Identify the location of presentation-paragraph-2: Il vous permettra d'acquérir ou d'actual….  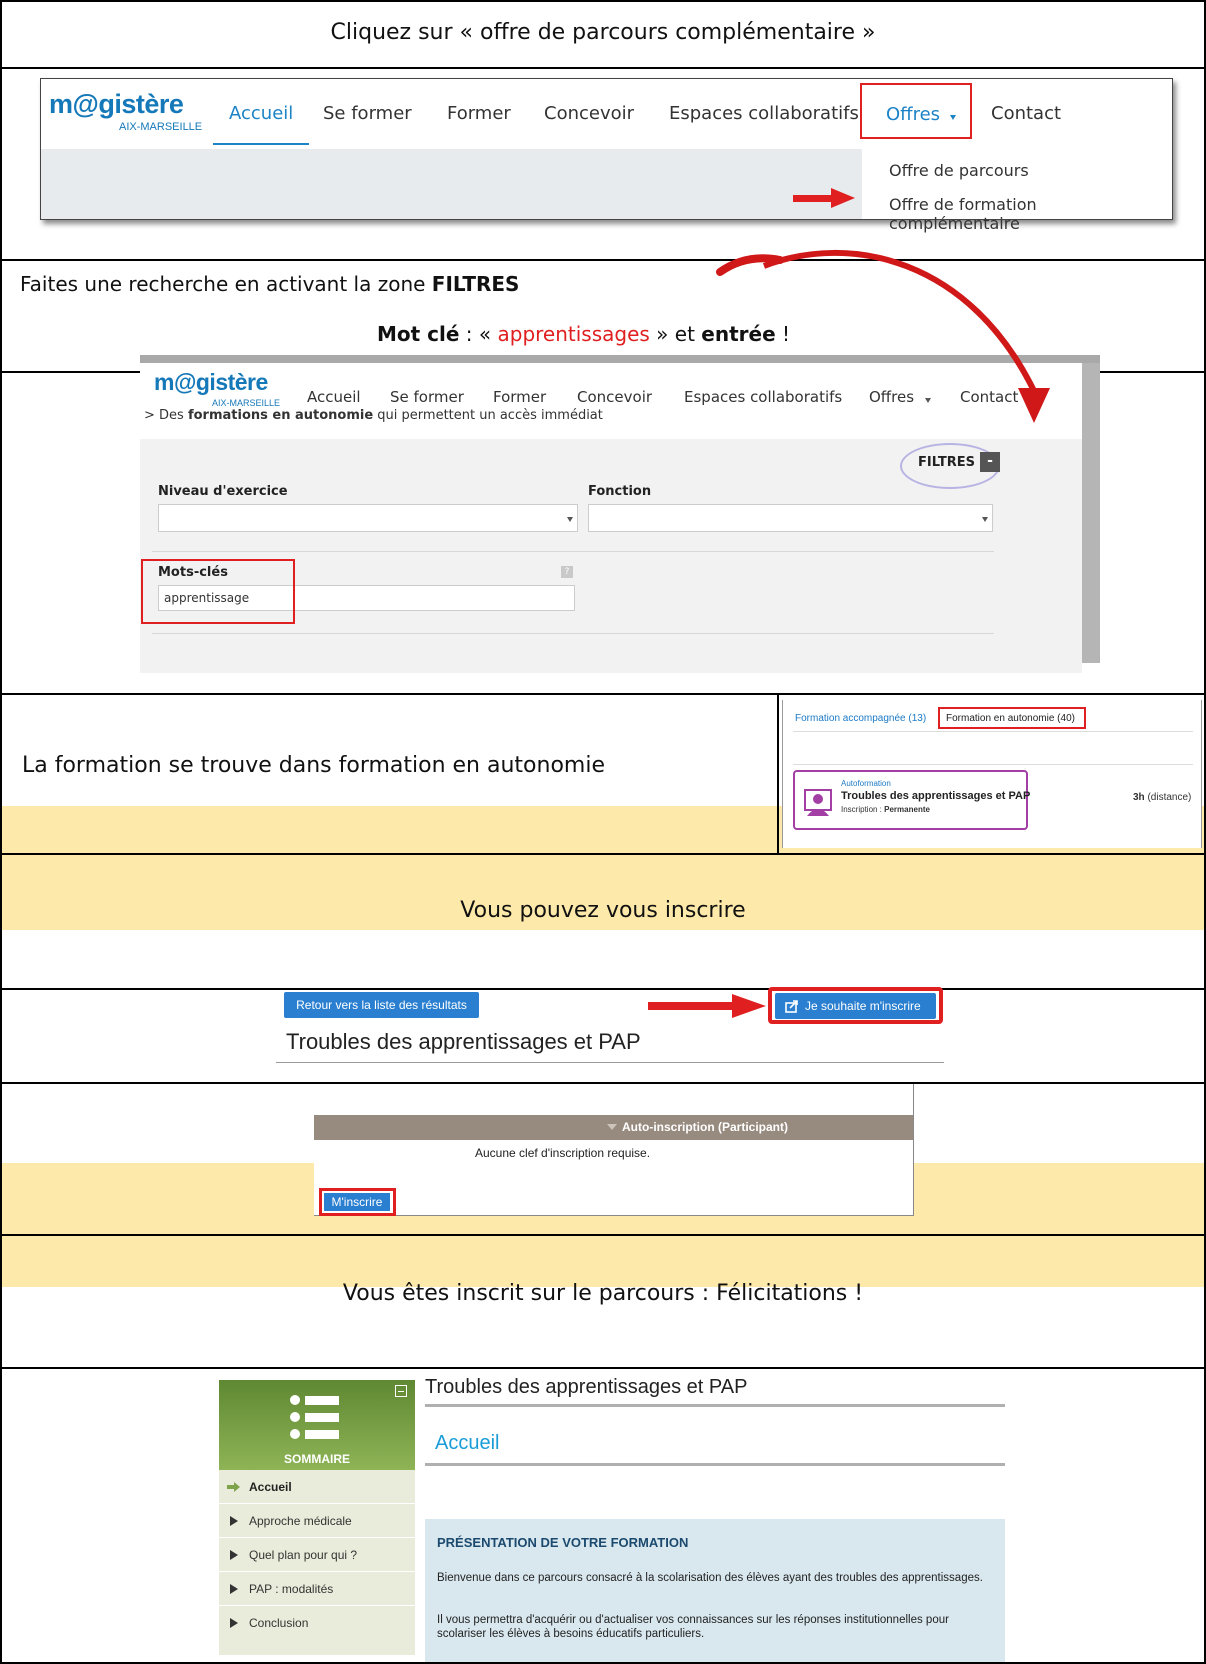
(693, 1627).